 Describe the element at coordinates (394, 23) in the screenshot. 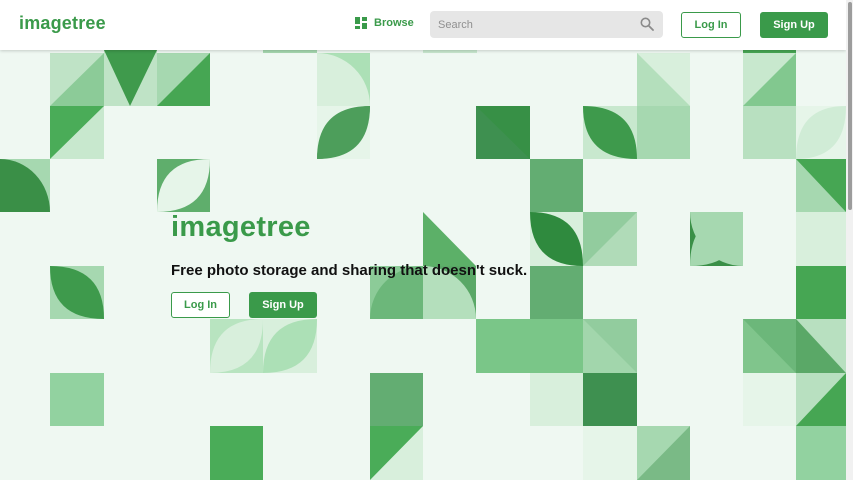

I see `browse-label: Browse` at that location.